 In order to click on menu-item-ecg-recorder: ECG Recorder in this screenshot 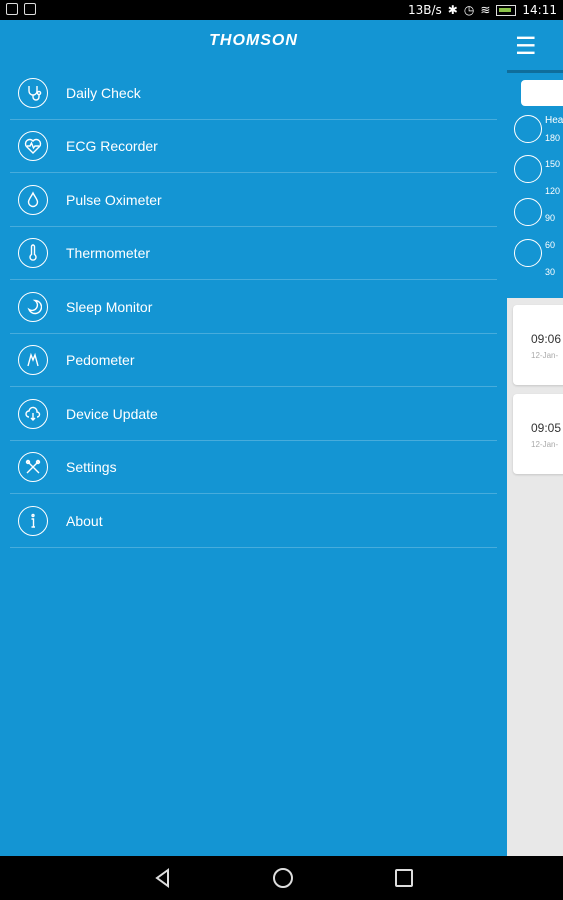, I will do `click(253, 147)`.